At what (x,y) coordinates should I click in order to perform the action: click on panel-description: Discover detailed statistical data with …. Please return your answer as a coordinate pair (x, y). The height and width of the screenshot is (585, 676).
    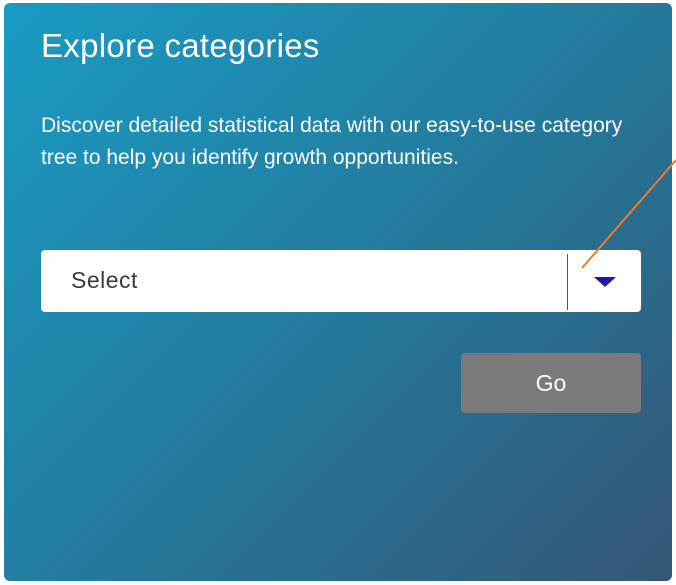
    Looking at the image, I should click on (332, 141).